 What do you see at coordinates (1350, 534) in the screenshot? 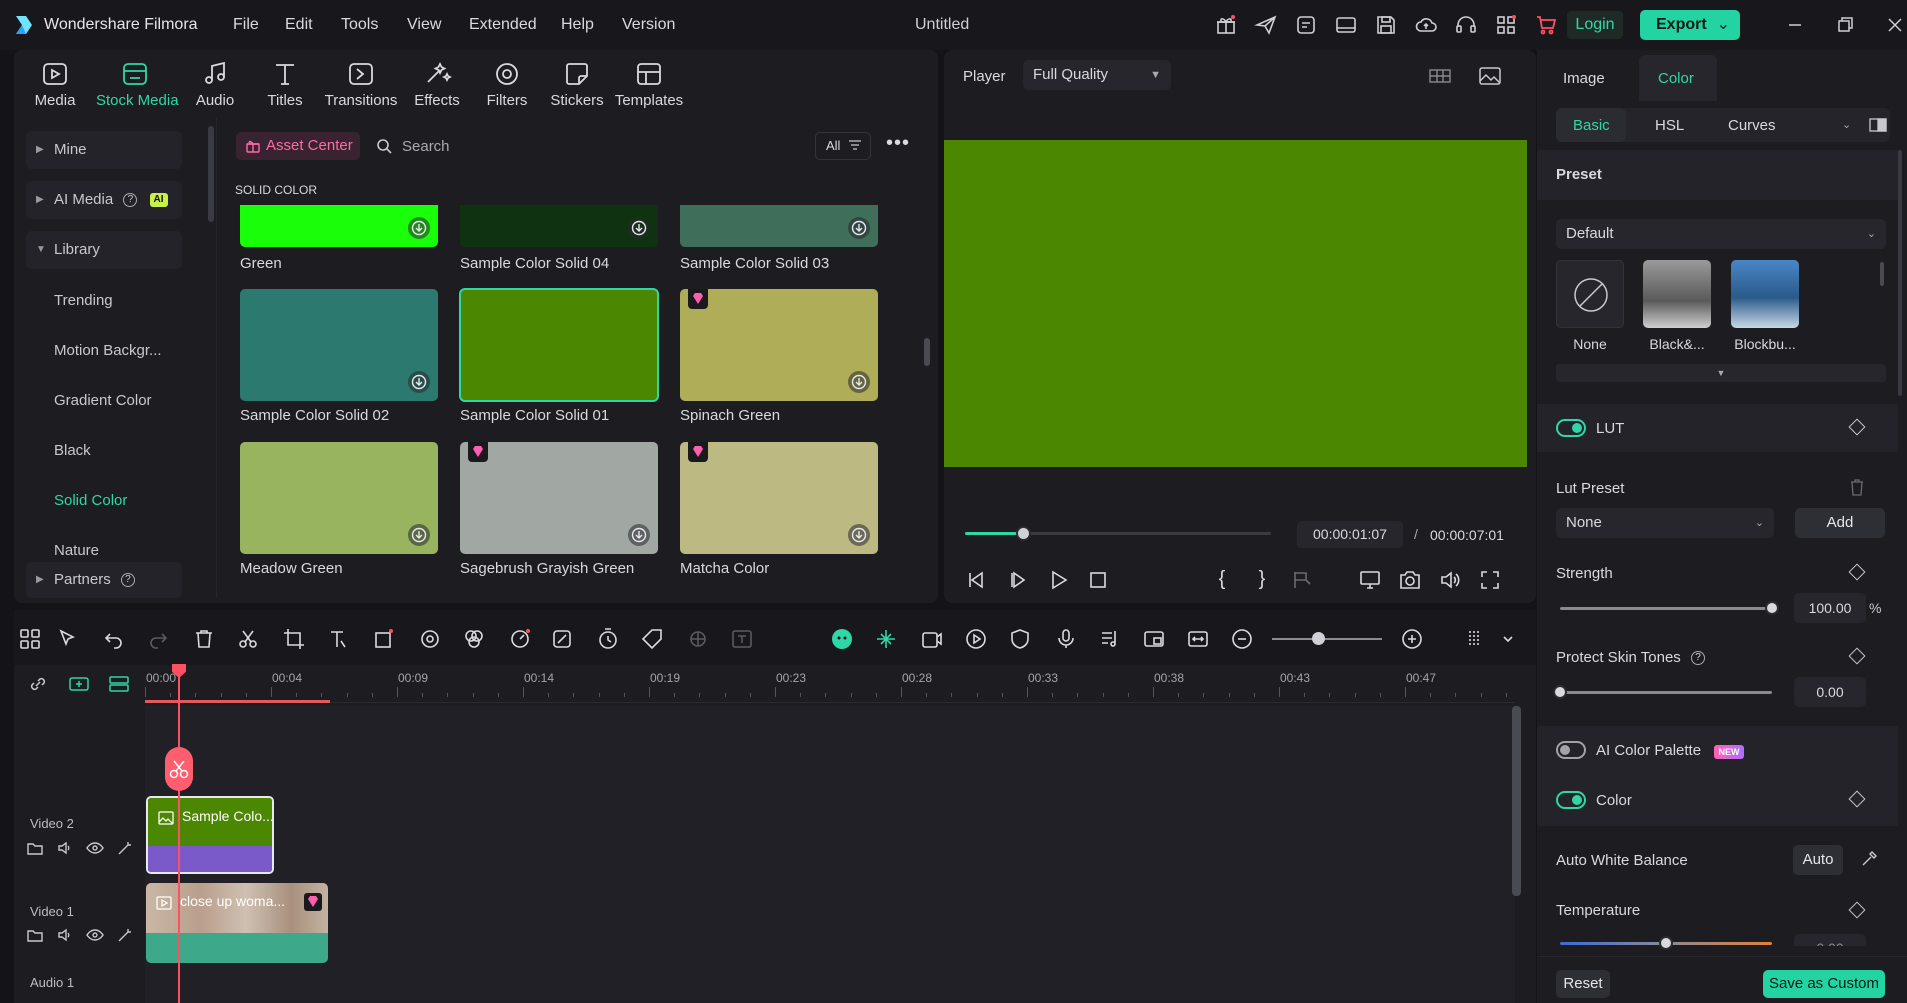
I see `current-timecode: 00:00:01:07` at bounding box center [1350, 534].